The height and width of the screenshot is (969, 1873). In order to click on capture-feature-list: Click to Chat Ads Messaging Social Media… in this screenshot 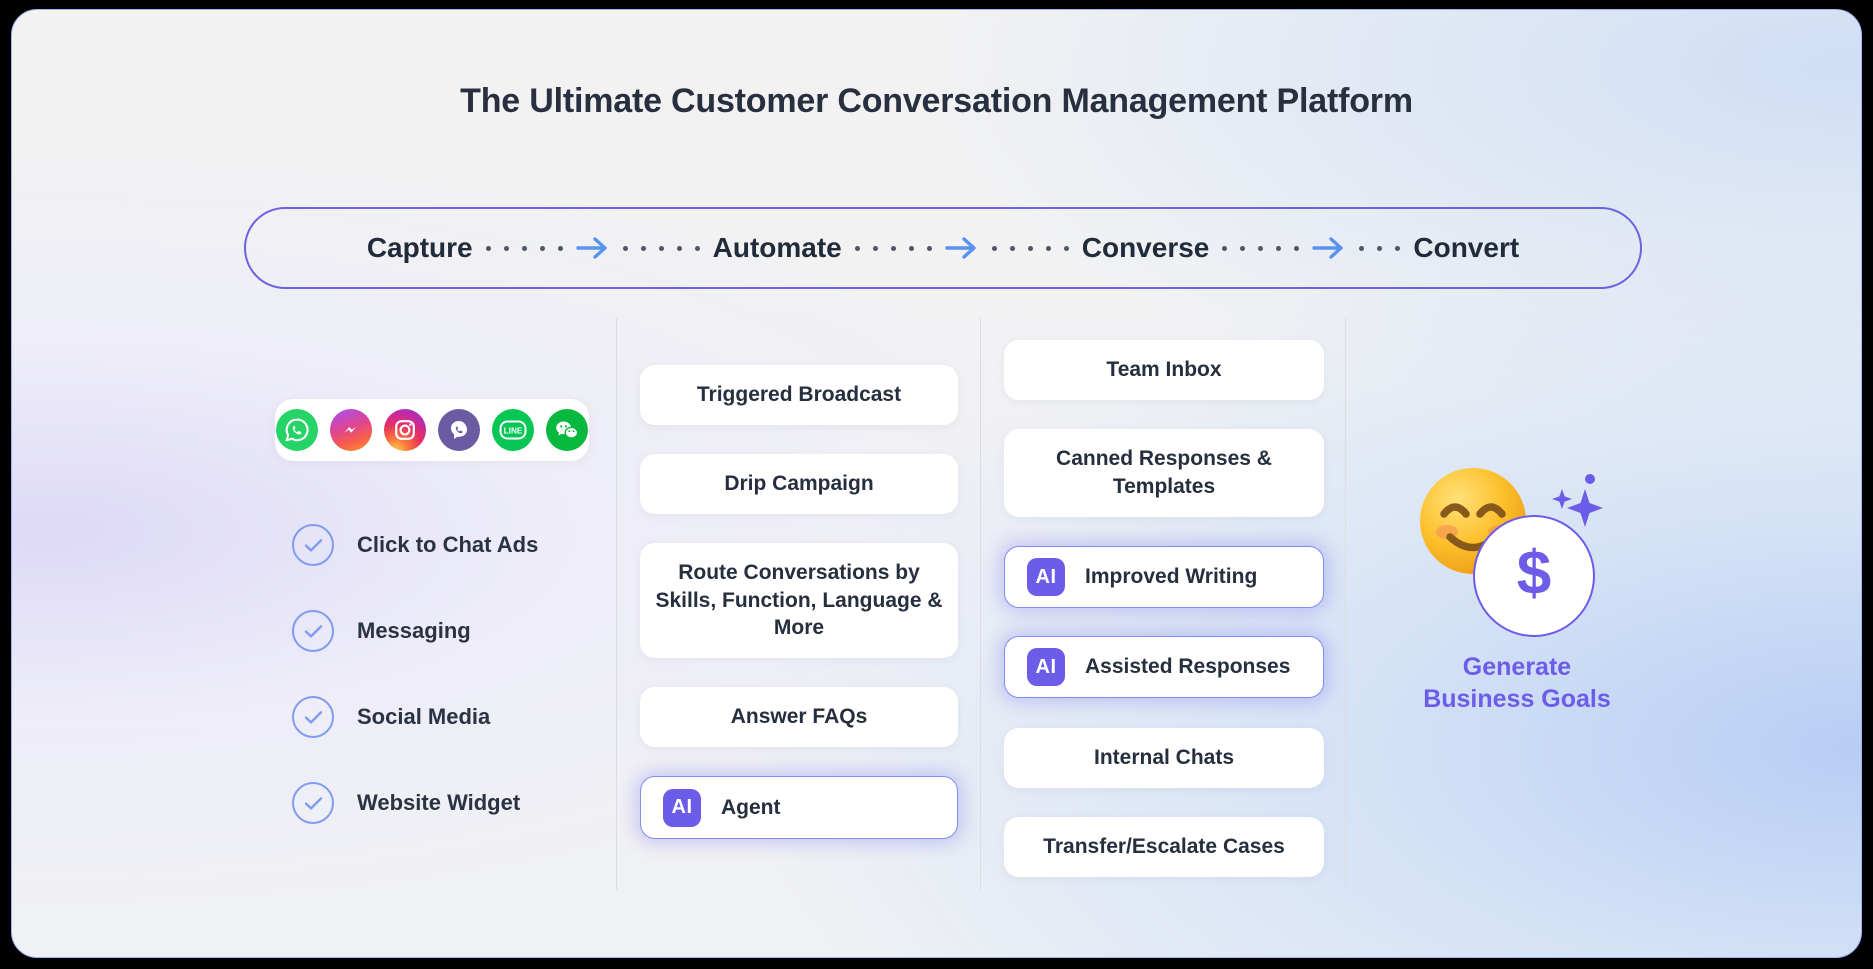, I will do `click(457, 674)`.